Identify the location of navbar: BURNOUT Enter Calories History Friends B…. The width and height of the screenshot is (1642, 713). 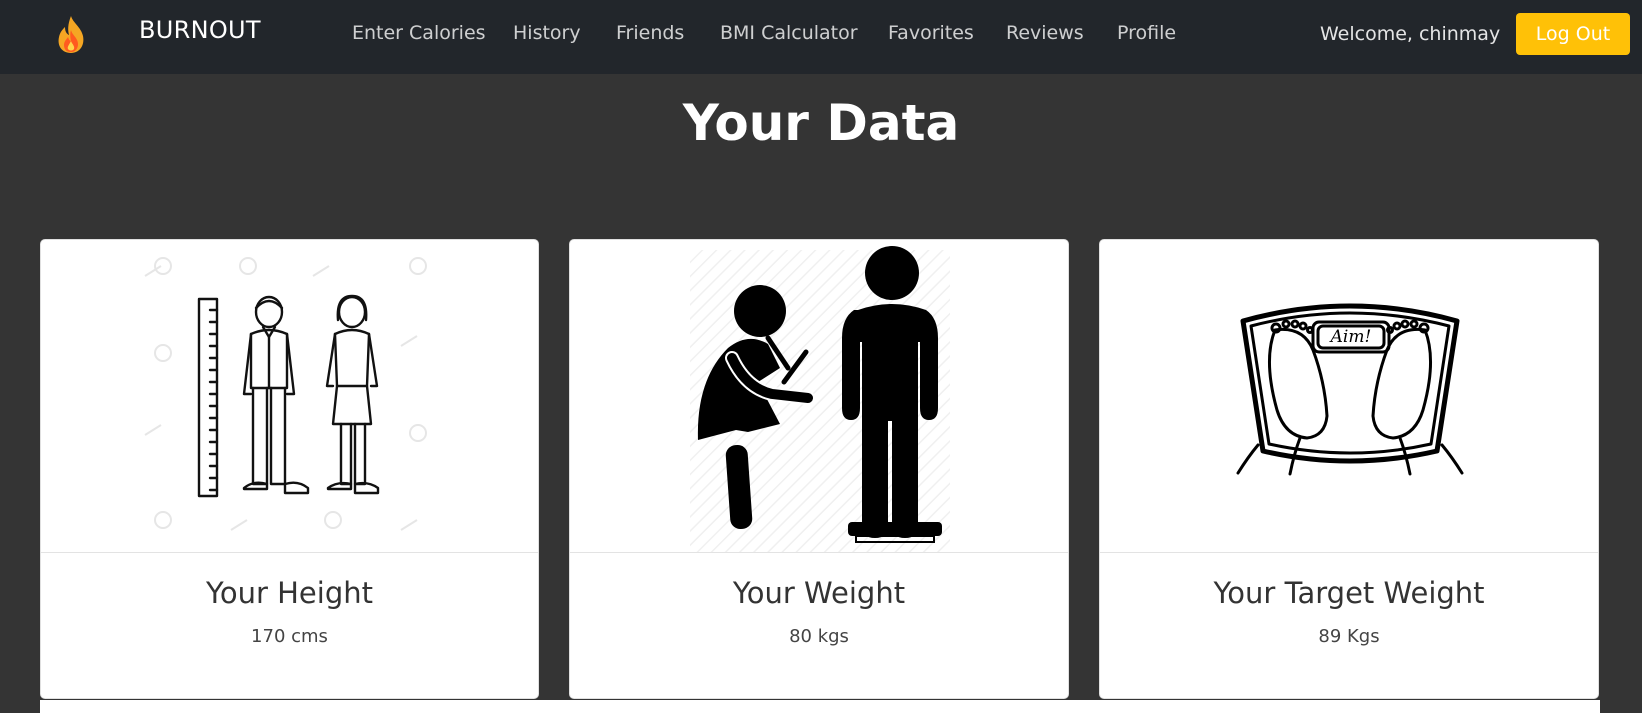
(821, 37).